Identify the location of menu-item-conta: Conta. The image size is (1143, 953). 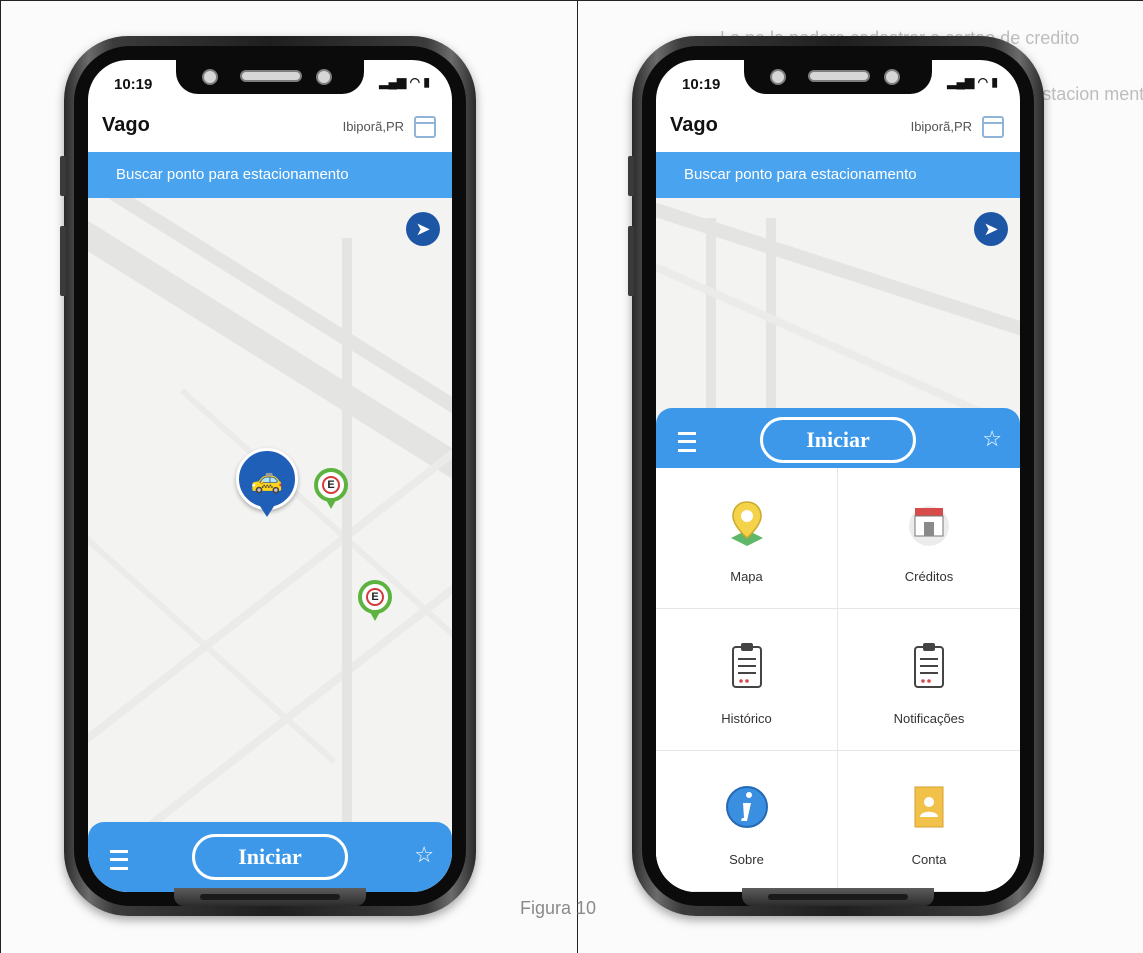
(929, 821).